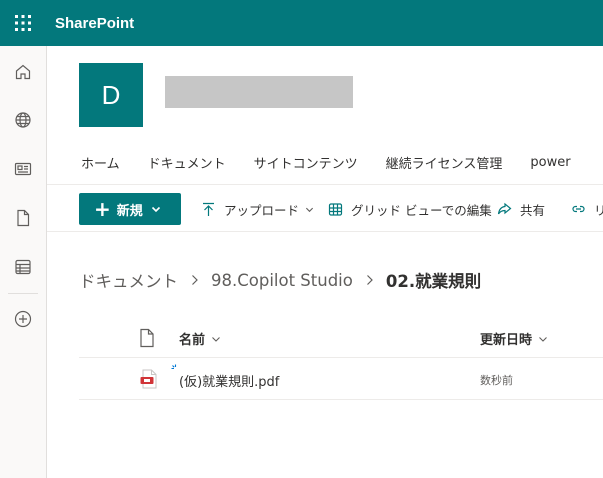 Image resolution: width=603 pixels, height=478 pixels. I want to click on site-name-redacted, so click(259, 92).